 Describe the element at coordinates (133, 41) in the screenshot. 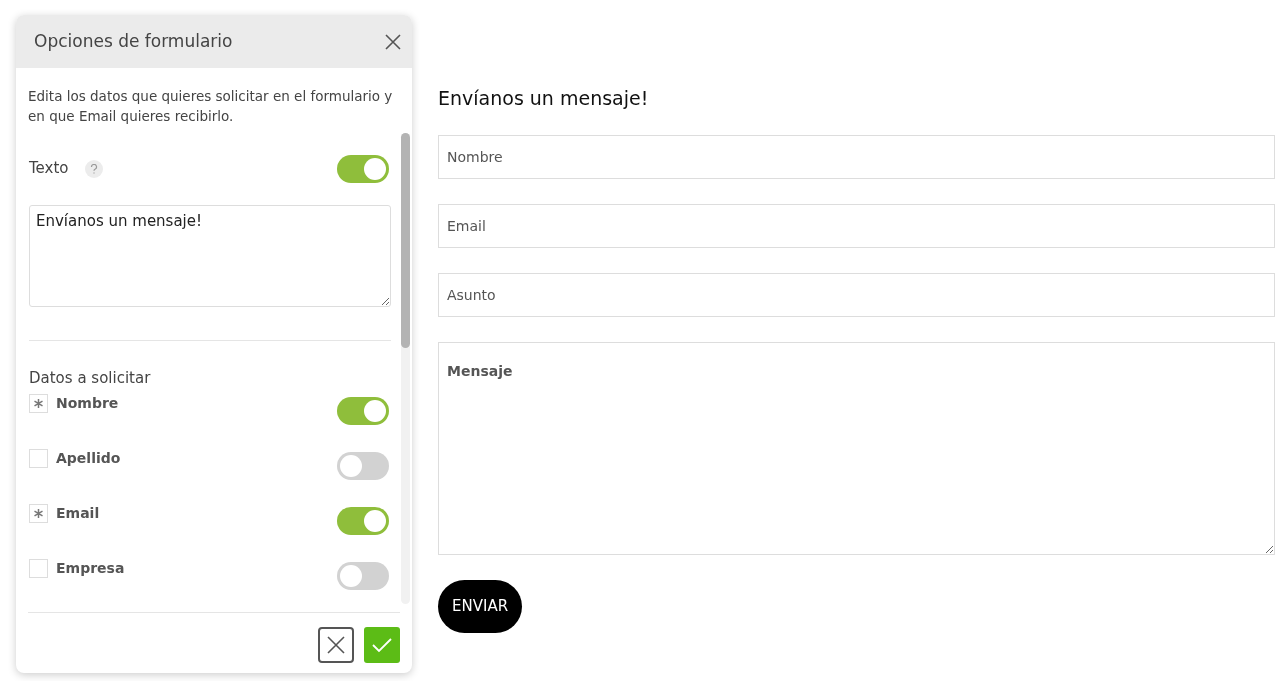

I see `panel-title: Opciones de formulario` at that location.